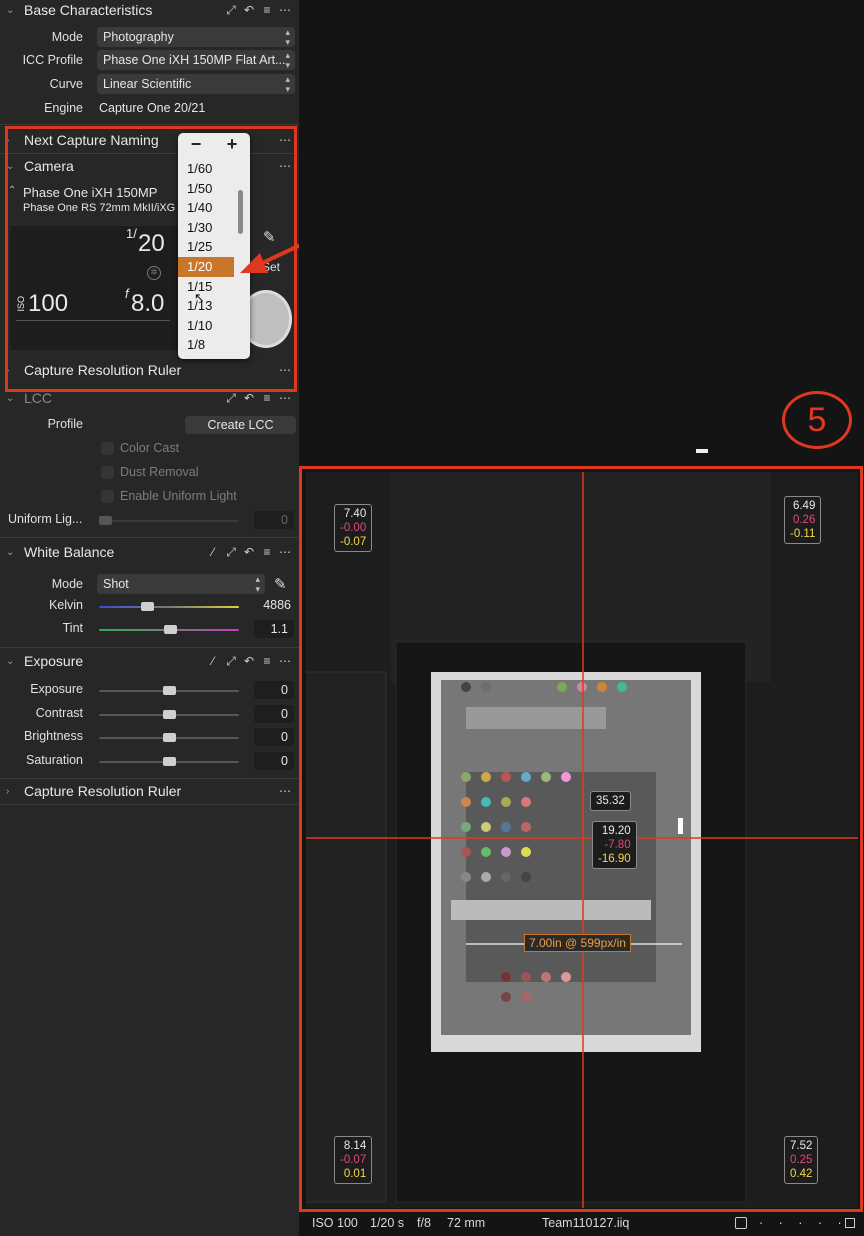 The height and width of the screenshot is (1236, 864). Describe the element at coordinates (335, 1223) in the screenshot. I see `status-iso: ISO 100` at that location.